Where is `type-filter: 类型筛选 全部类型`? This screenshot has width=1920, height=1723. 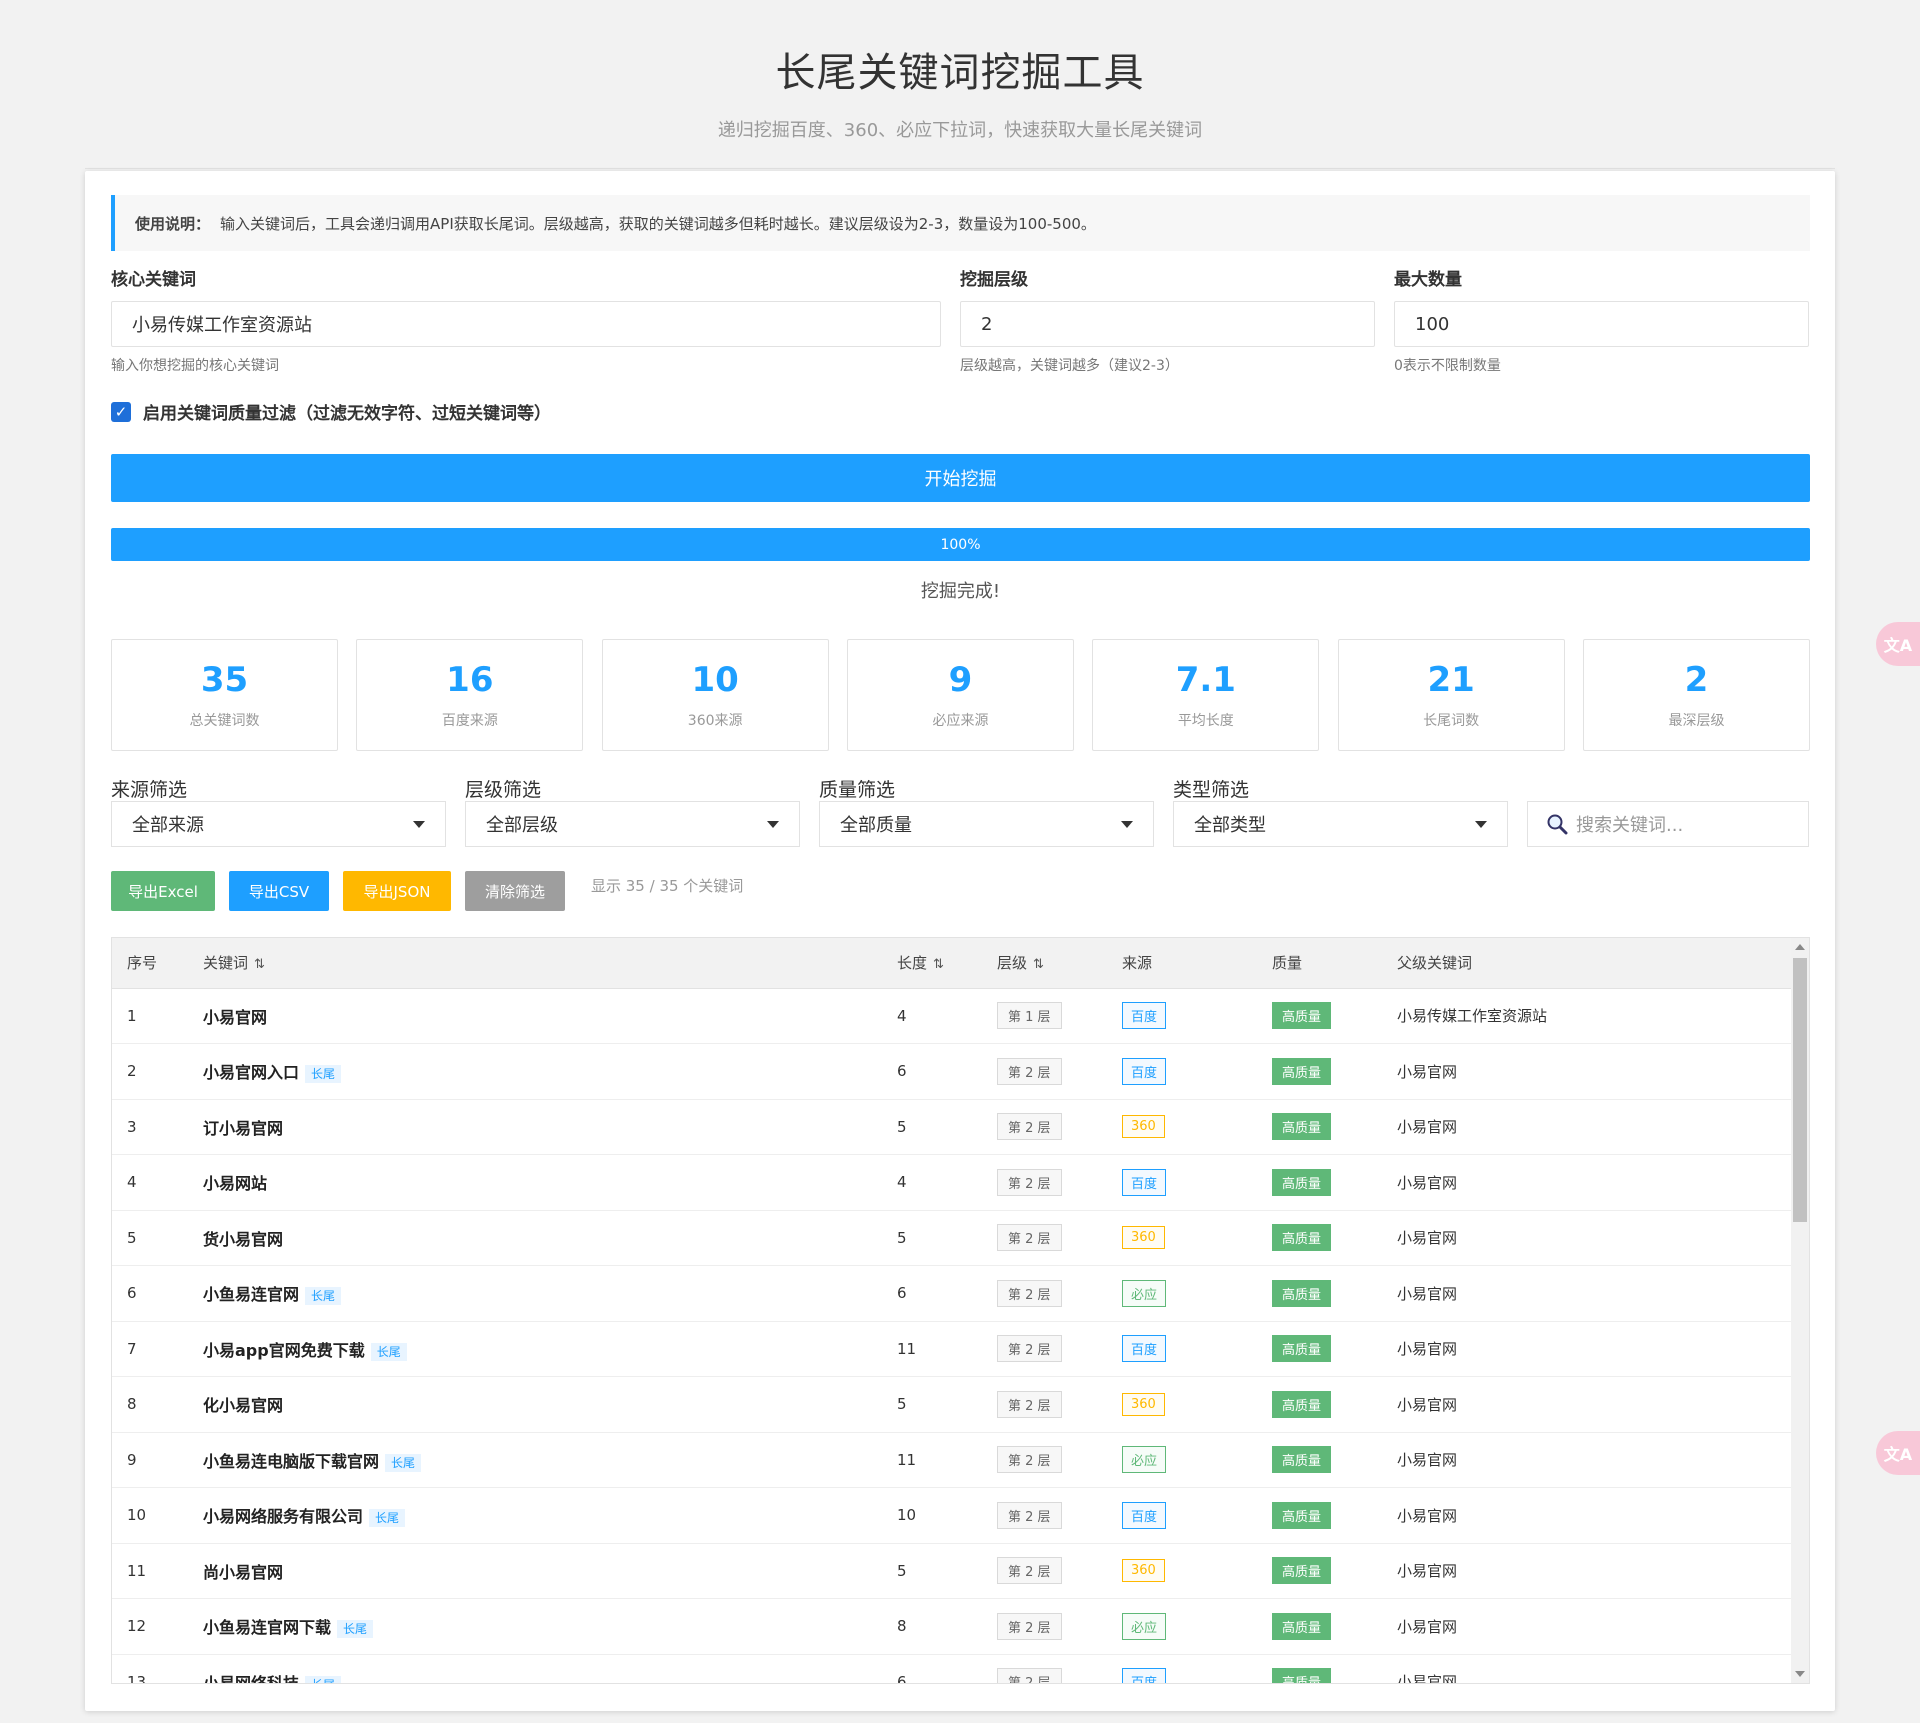 type-filter: 类型筛选 全部类型 is located at coordinates (1340, 813).